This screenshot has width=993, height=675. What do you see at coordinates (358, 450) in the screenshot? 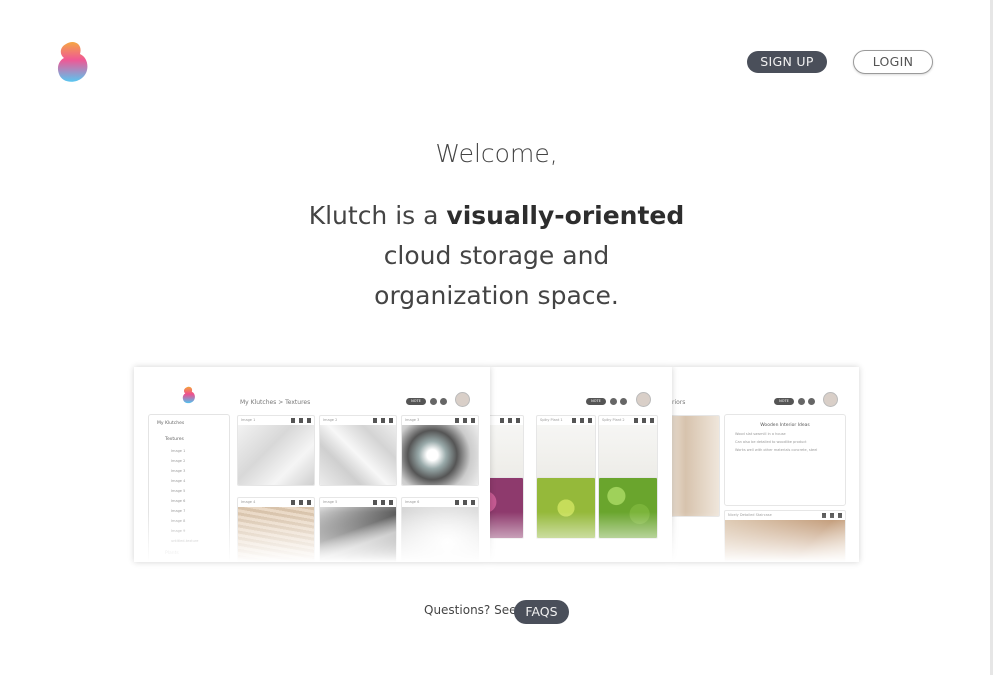
I see `texture-card: Image 2` at bounding box center [358, 450].